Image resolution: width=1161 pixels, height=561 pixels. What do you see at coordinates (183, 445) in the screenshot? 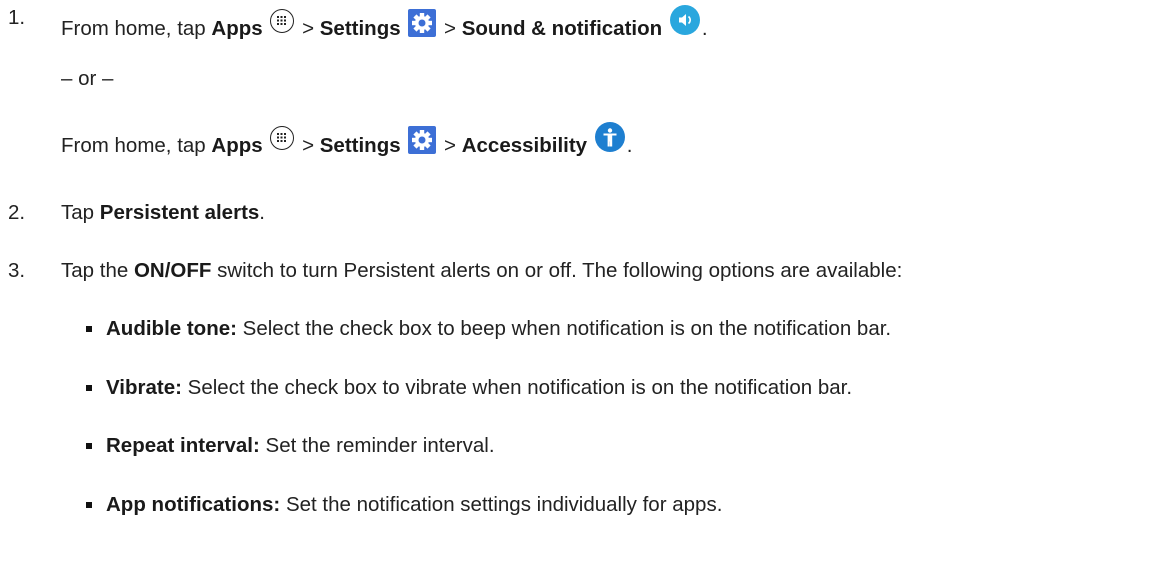
I see `option-term: Repeat interval:` at bounding box center [183, 445].